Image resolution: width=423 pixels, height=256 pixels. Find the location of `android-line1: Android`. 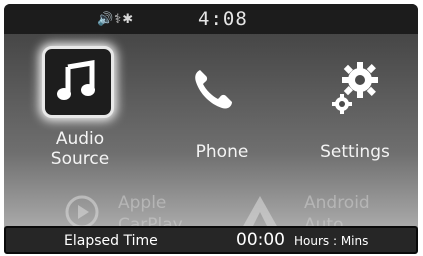

android-line1: Android is located at coordinates (337, 203).